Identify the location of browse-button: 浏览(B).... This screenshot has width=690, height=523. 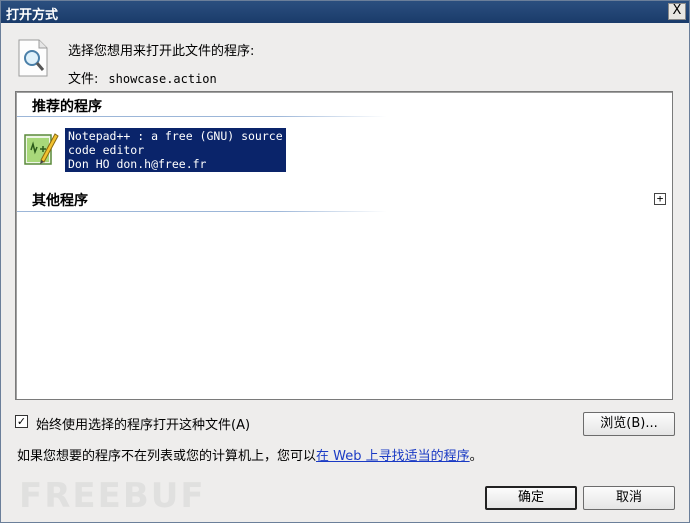
(629, 424).